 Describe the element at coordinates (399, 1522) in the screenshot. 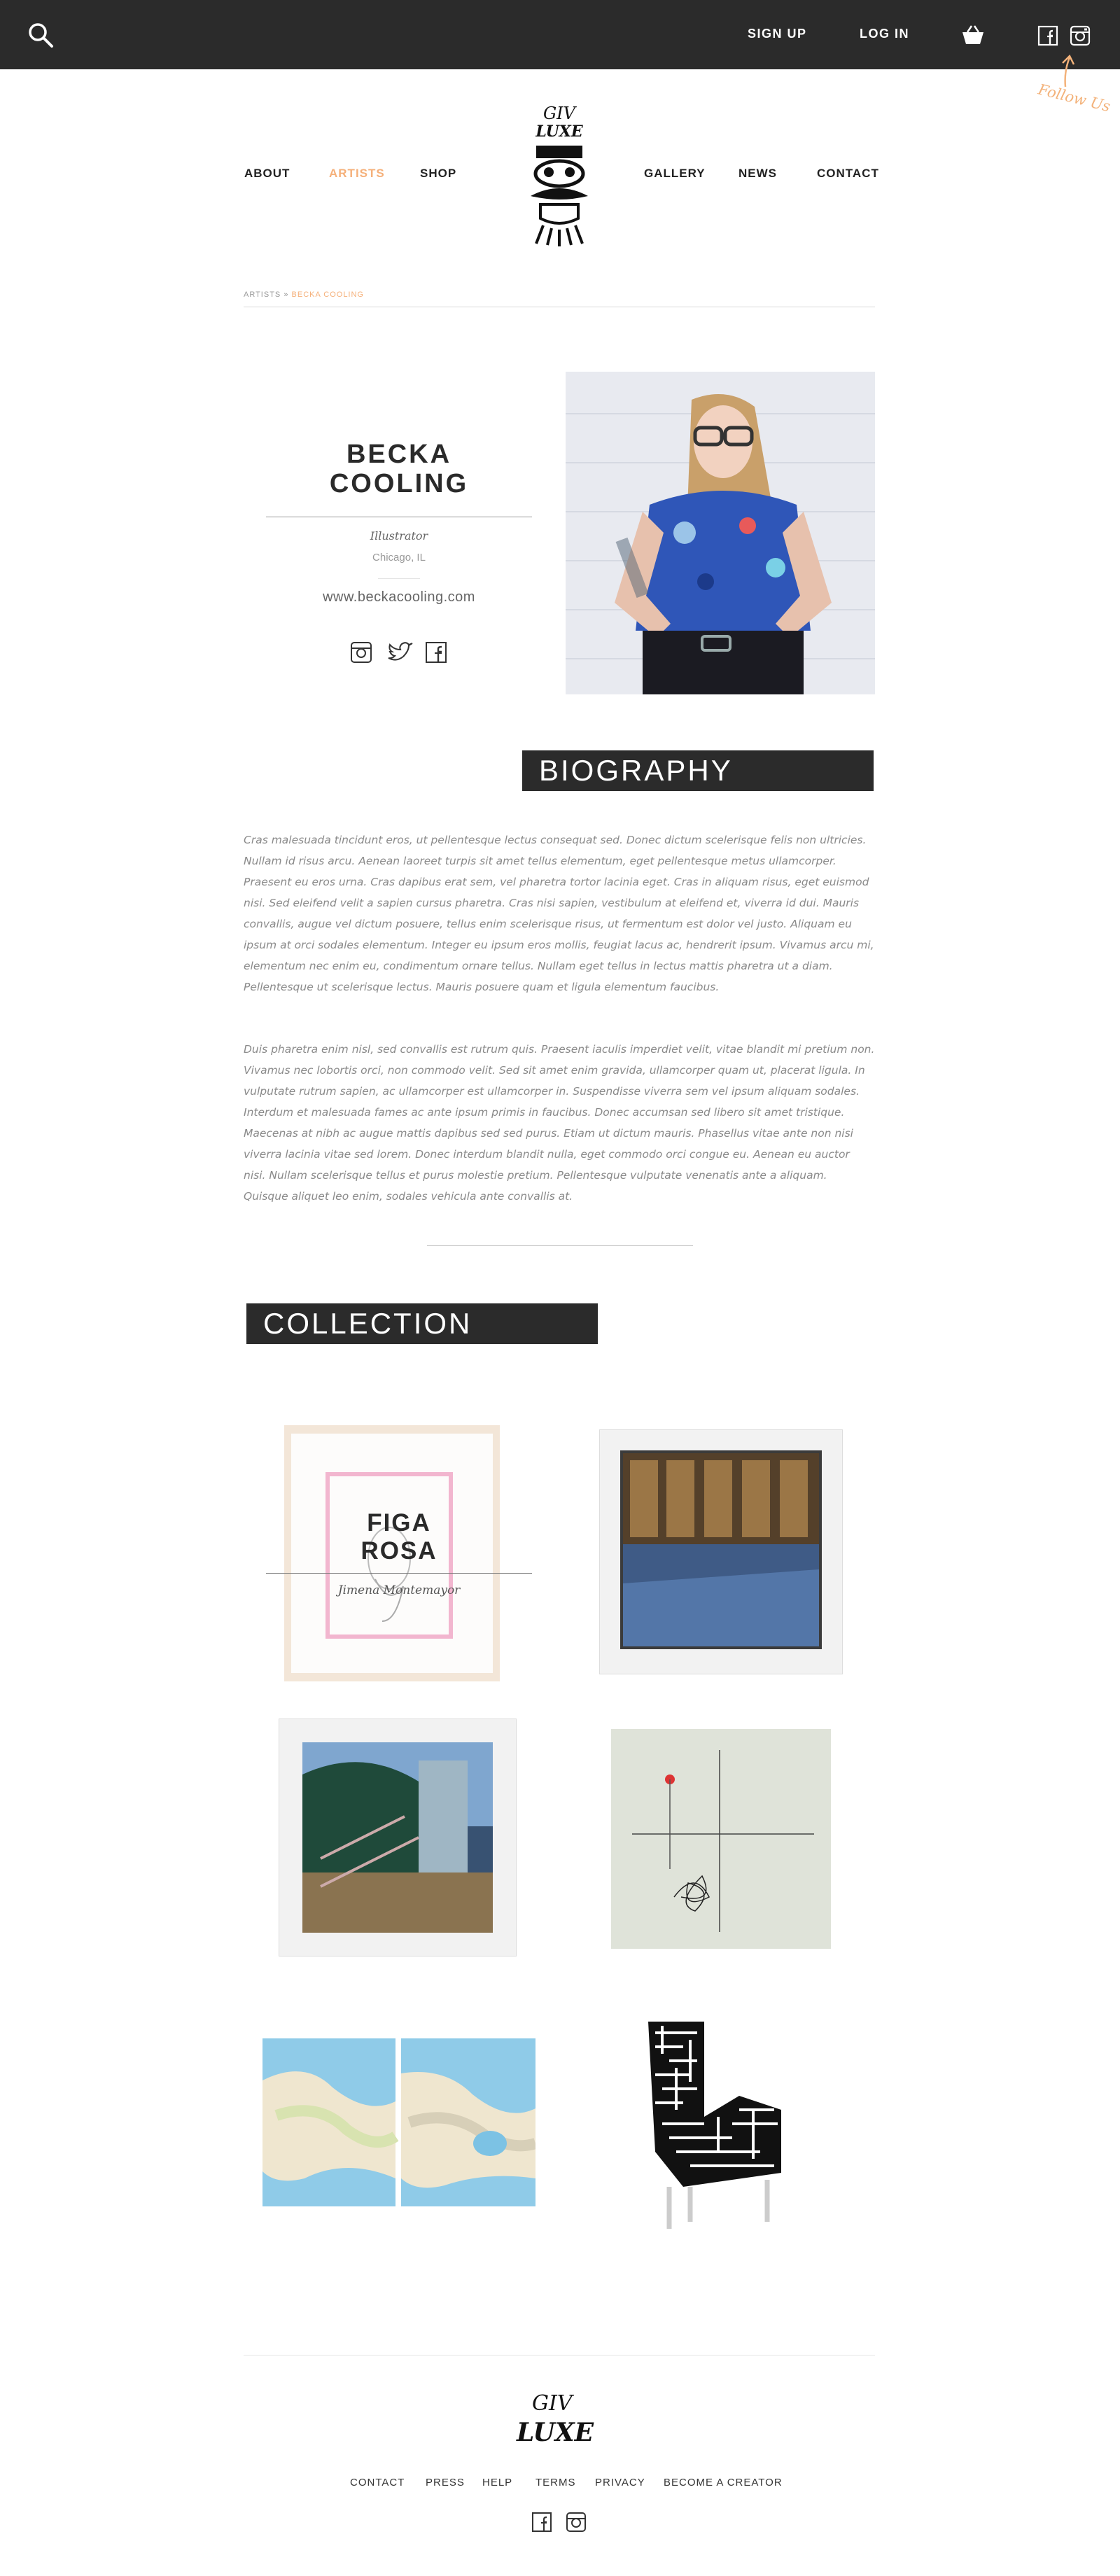

I see `featured-title-line1: FIGA` at that location.